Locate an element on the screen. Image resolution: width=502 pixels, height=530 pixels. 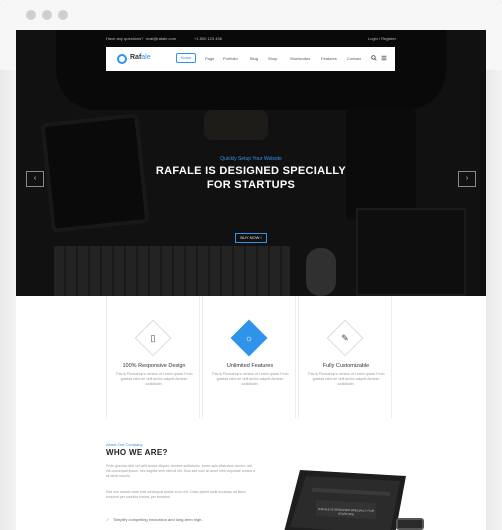
logo-icon is located at coordinates (122, 59).